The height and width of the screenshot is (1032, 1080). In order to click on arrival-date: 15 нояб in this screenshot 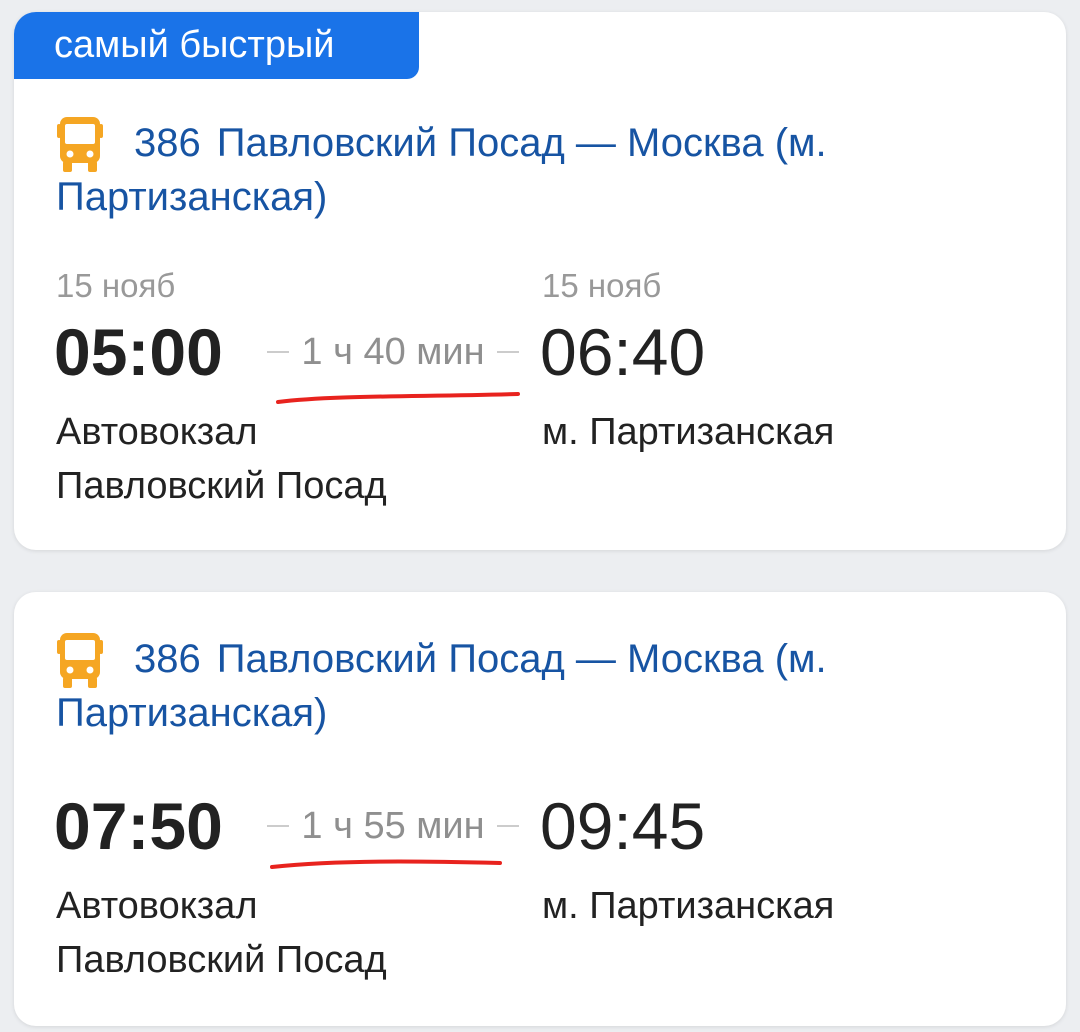, I will do `click(602, 285)`.